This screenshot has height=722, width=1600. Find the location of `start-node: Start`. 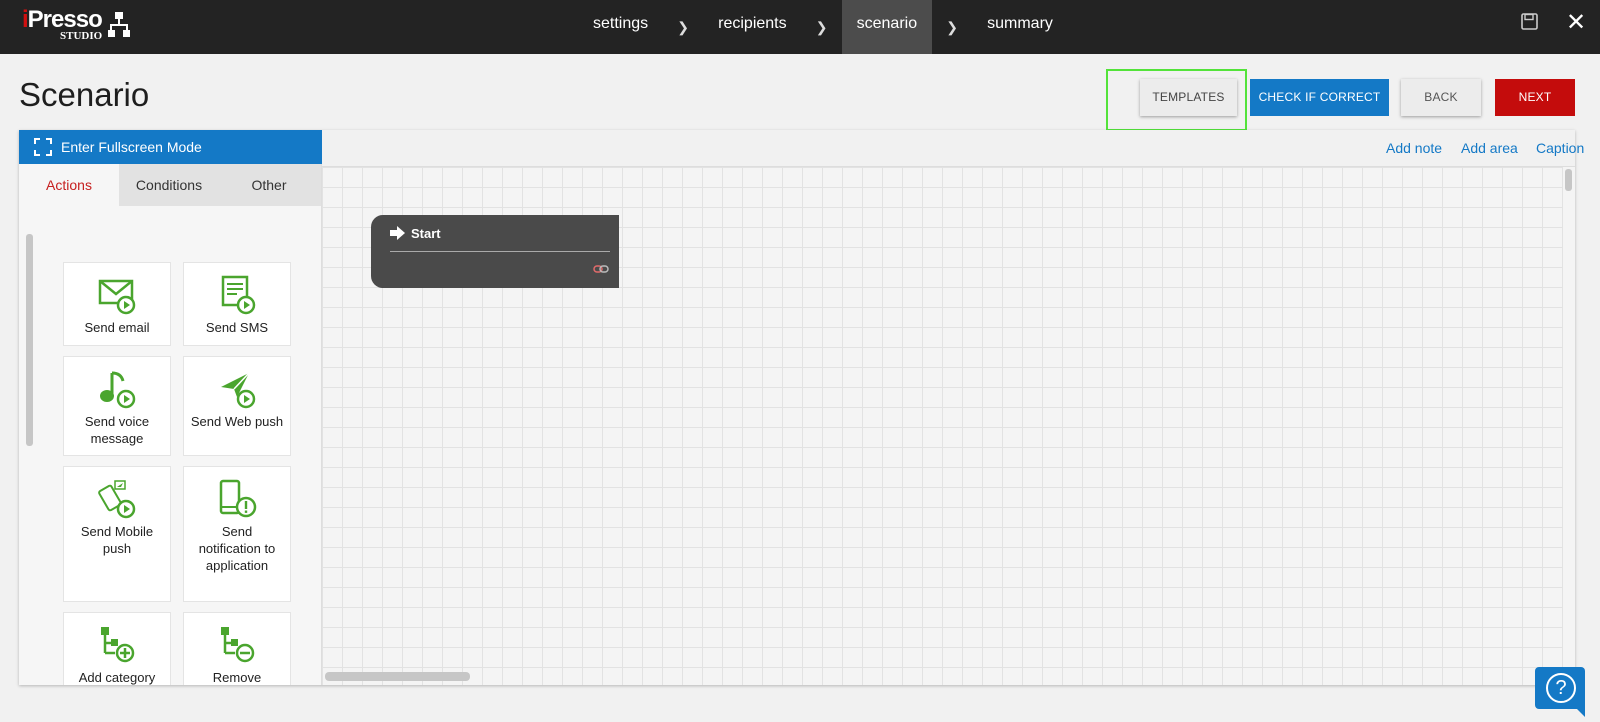

start-node: Start is located at coordinates (495, 251).